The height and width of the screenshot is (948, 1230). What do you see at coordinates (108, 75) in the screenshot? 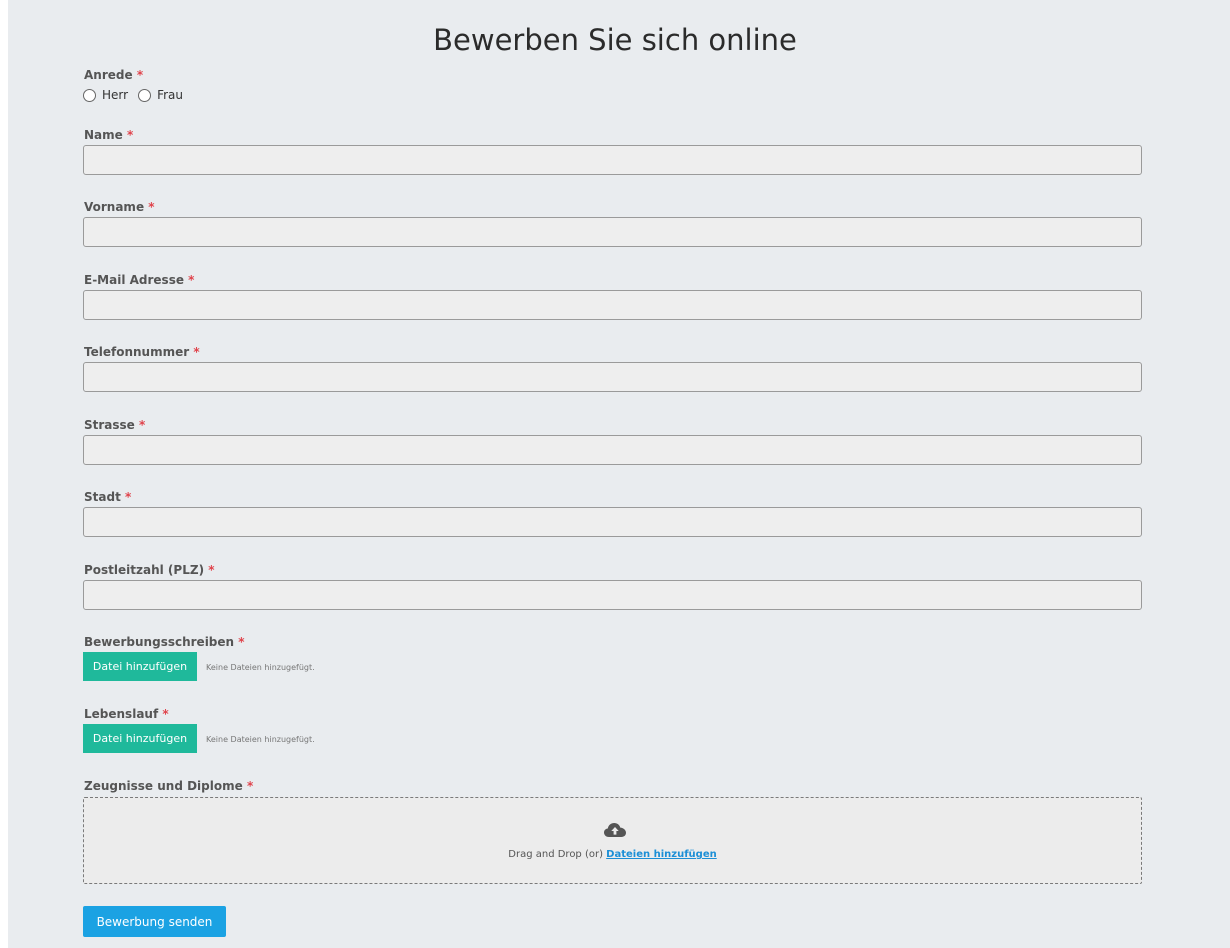
I see `anrede-label-text: Anrede` at bounding box center [108, 75].